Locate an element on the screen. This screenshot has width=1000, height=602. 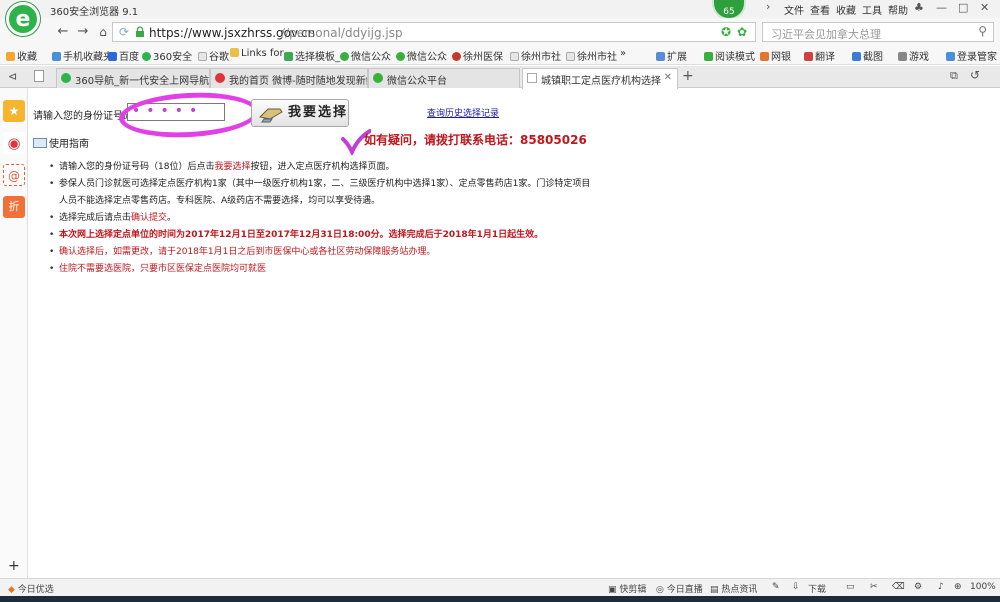
close-tab-icon: ✕ is located at coordinates (668, 77).